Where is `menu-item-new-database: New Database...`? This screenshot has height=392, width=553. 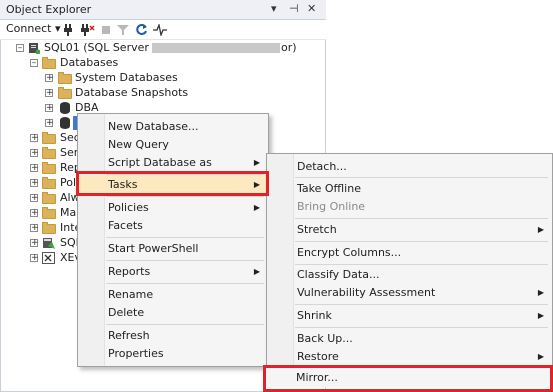
menu-item-new-database: New Database... is located at coordinates (173, 126).